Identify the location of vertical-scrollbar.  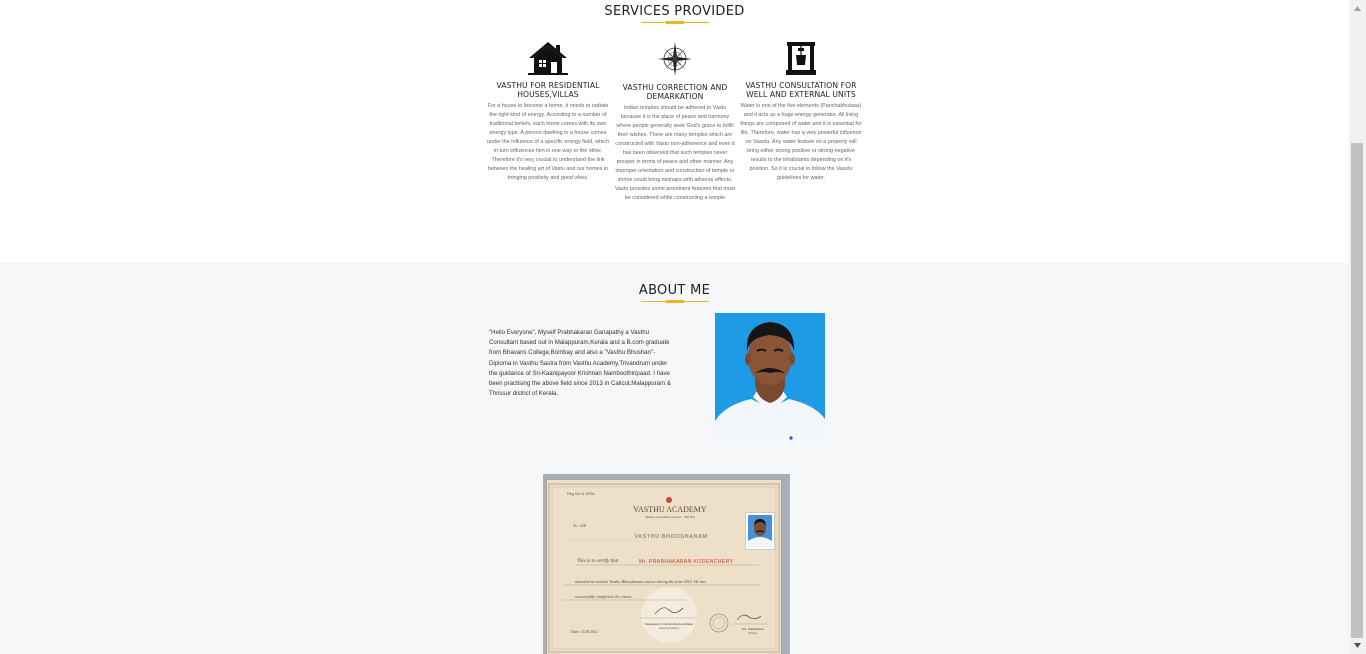
(1357, 327).